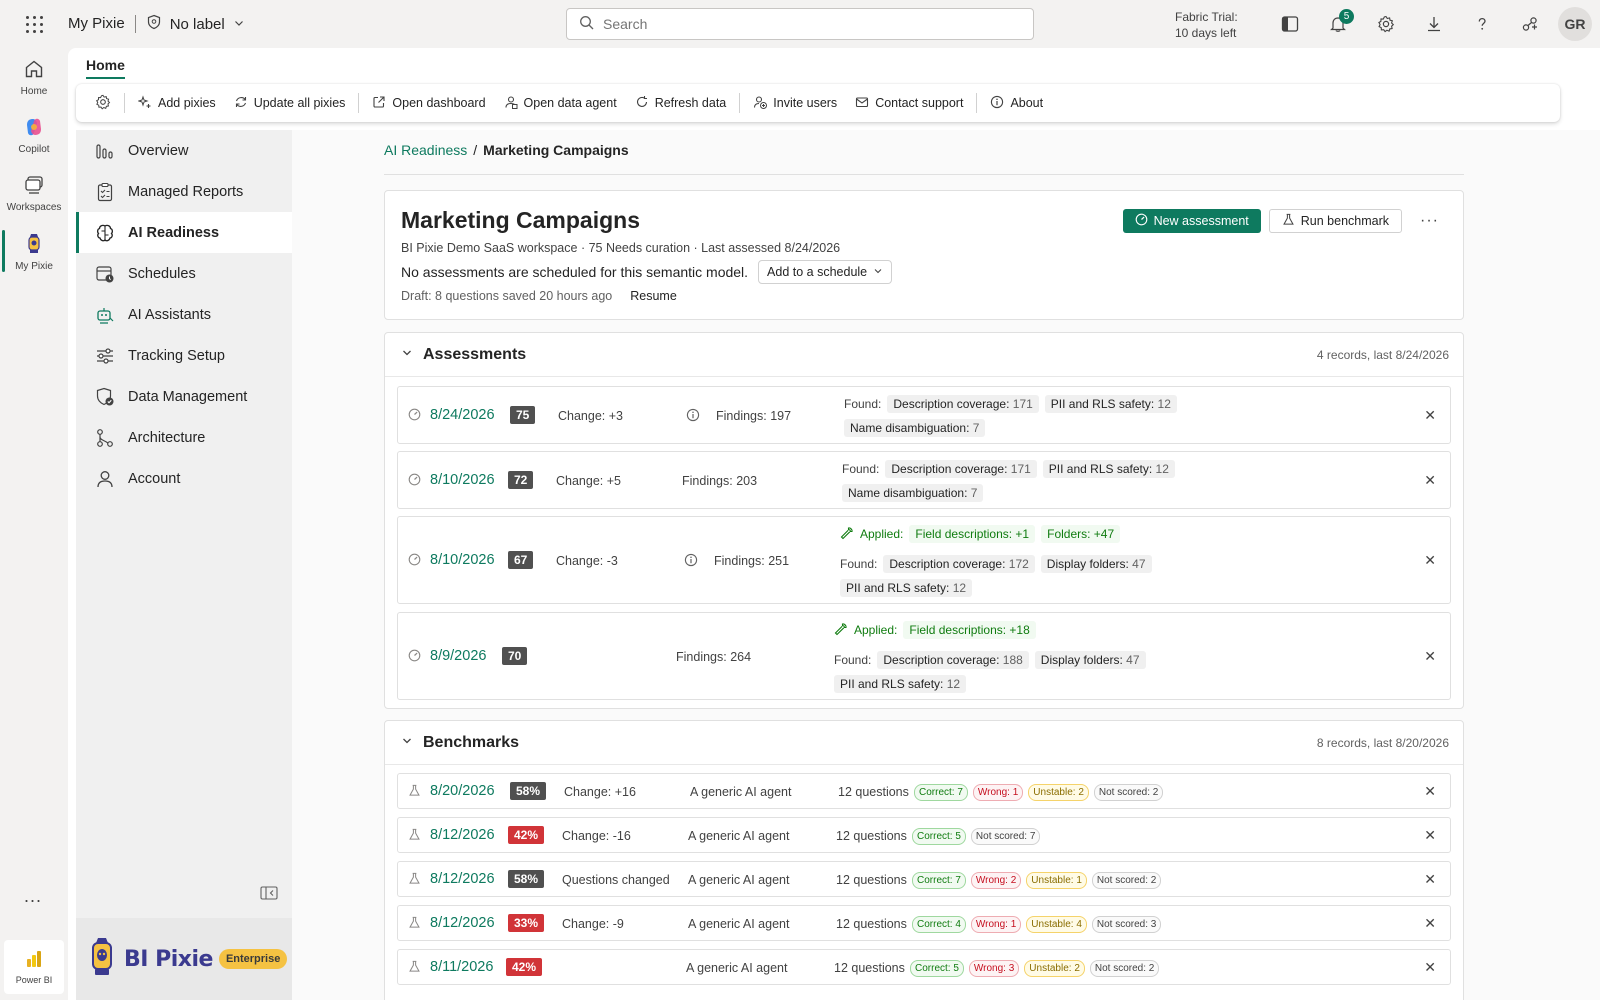  Describe the element at coordinates (1201, 221) in the screenshot. I see `new-assessment-label: New assessment` at that location.